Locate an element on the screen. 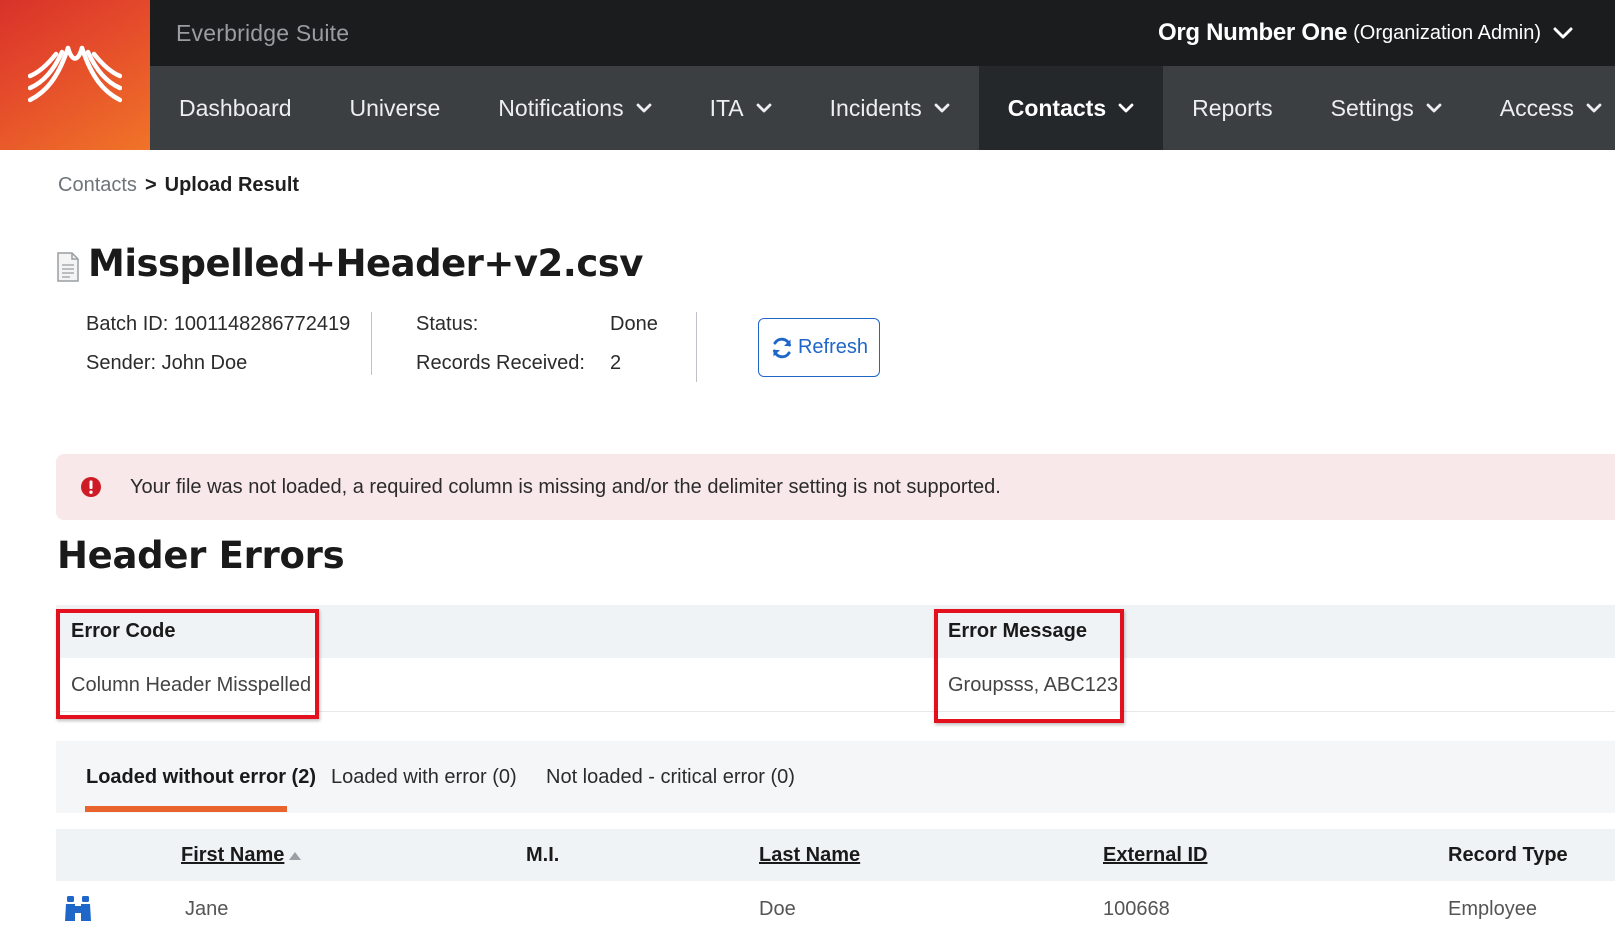 The height and width of the screenshot is (952, 1615). nav-ita: ITA is located at coordinates (741, 108).